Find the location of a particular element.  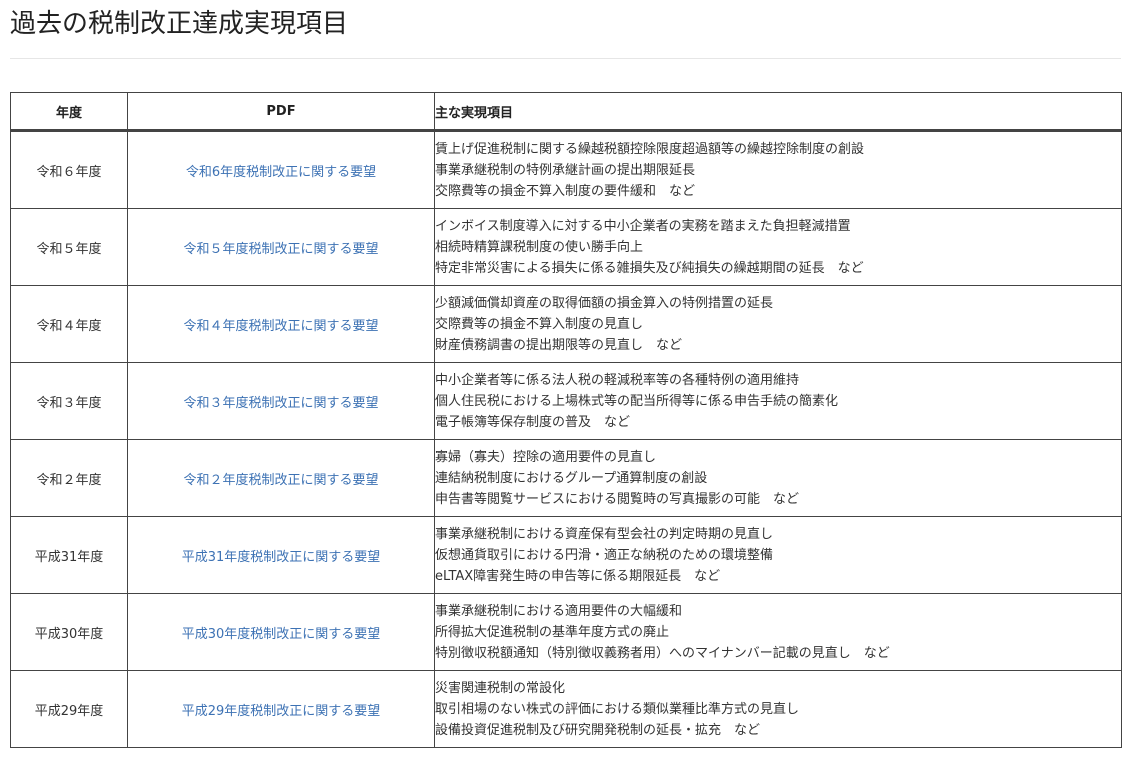

pdf-cell: 令和２年度税制改正に関する要望 is located at coordinates (281, 478).